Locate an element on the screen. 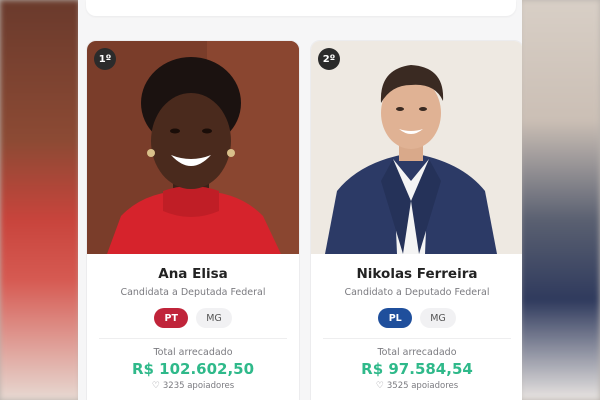 The image size is (600, 400). supporters-count: ♡ 3235 apoiadores is located at coordinates (193, 386).